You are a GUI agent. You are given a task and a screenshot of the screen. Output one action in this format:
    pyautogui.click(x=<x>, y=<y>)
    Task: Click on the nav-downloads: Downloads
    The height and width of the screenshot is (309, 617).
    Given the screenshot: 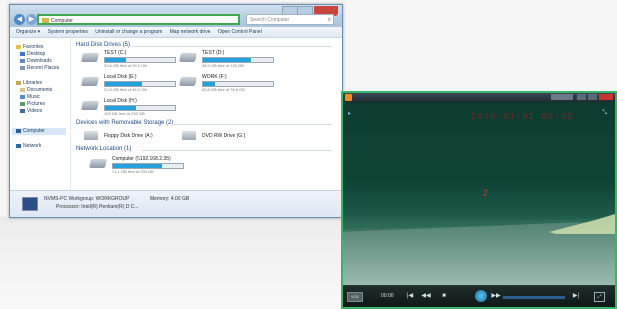 What is the action you would take?
    pyautogui.click(x=36, y=61)
    